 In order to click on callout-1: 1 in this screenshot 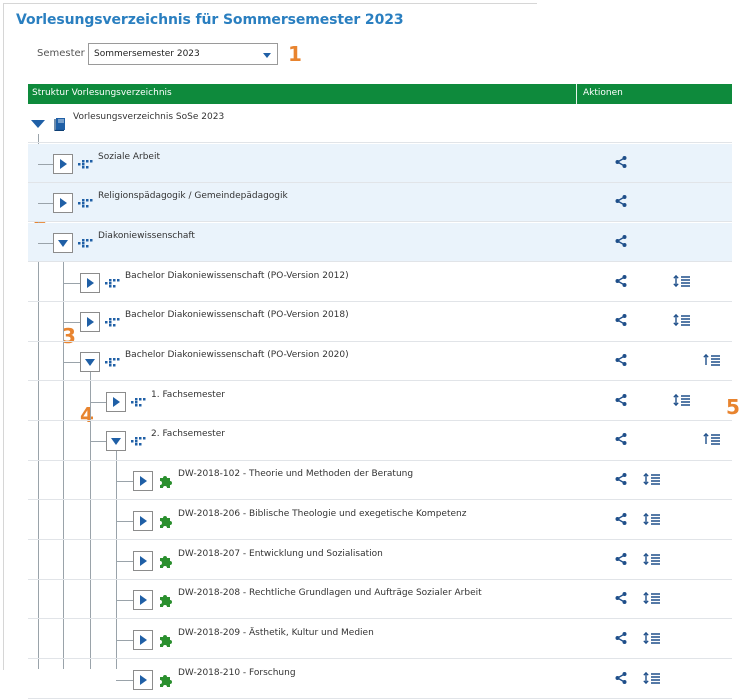, I will do `click(295, 54)`.